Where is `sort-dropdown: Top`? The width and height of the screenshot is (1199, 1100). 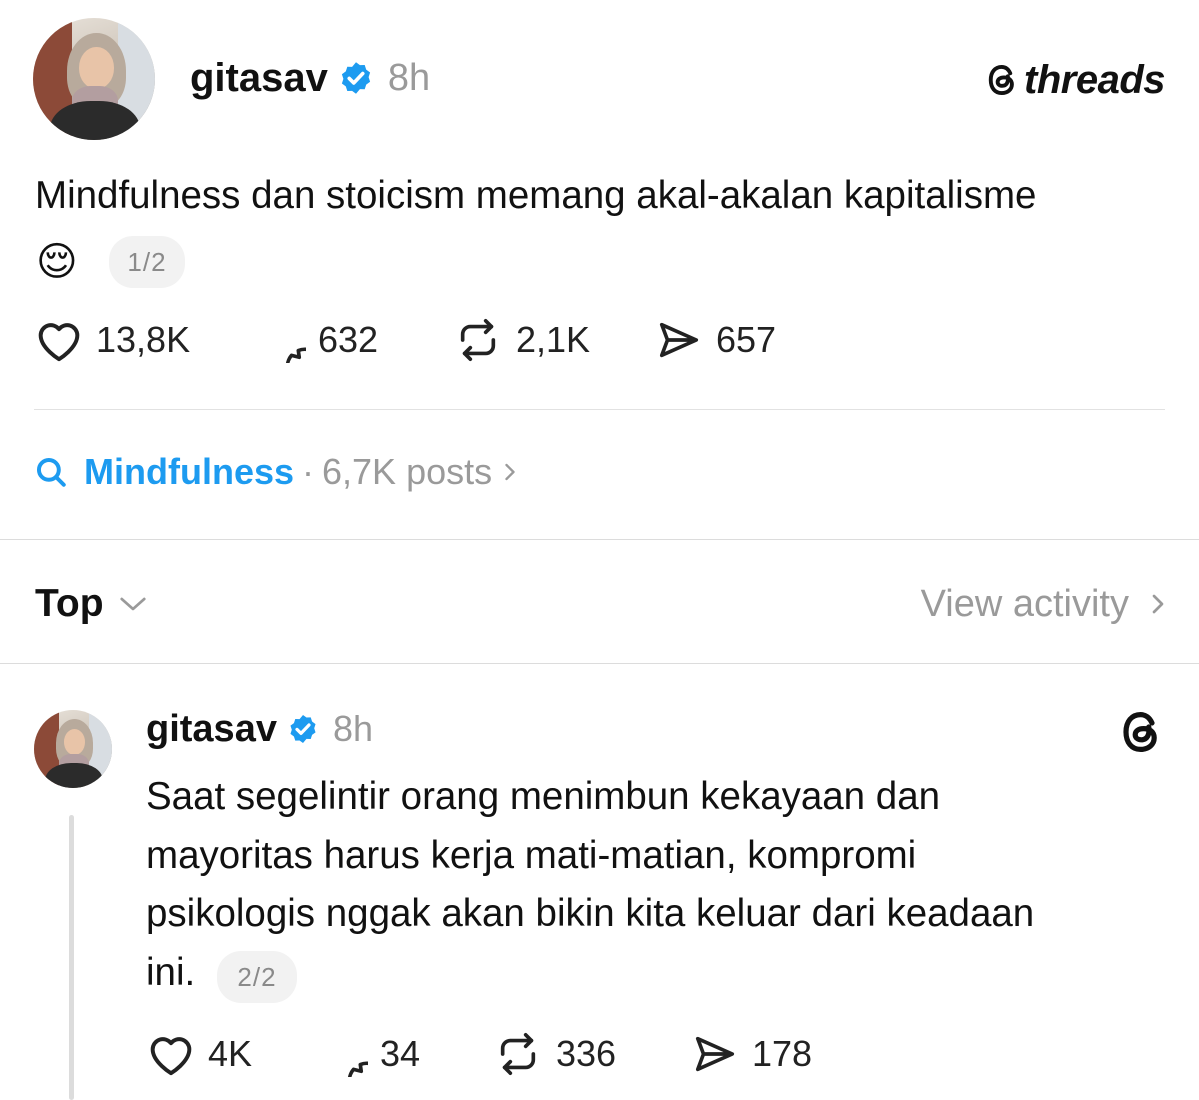
sort-dropdown: Top is located at coordinates (91, 604).